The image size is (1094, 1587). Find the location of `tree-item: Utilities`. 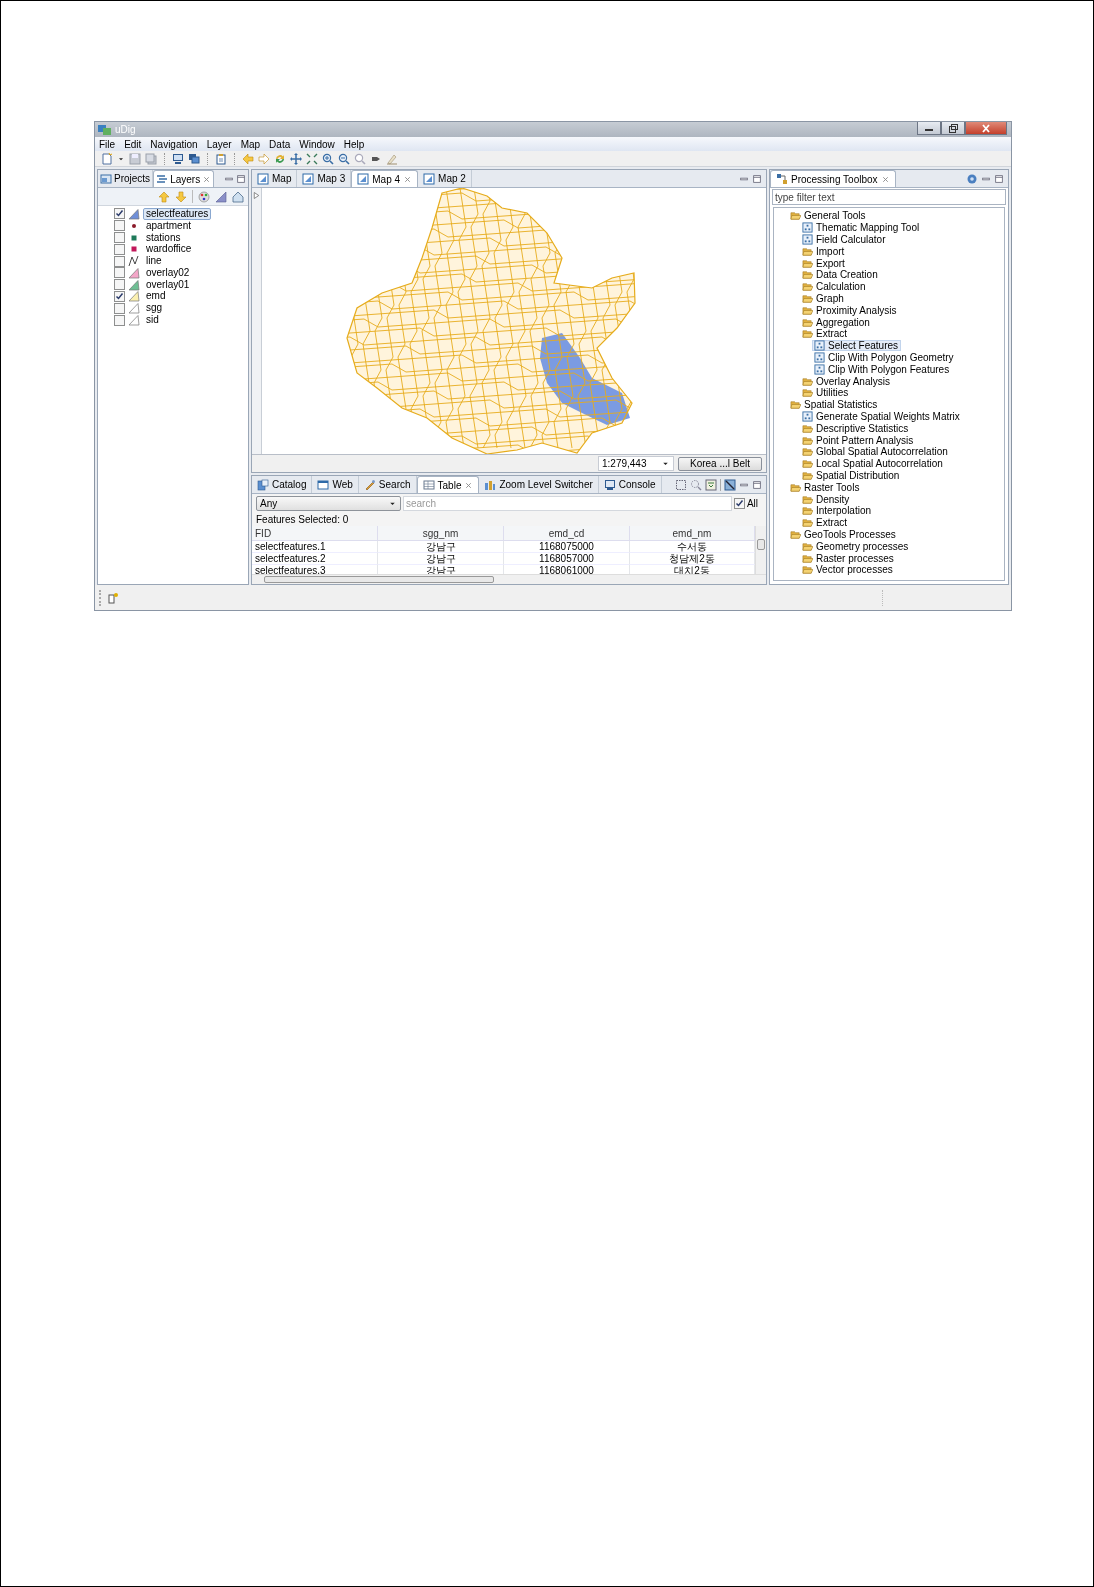

tree-item: Utilities is located at coordinates (826, 393).